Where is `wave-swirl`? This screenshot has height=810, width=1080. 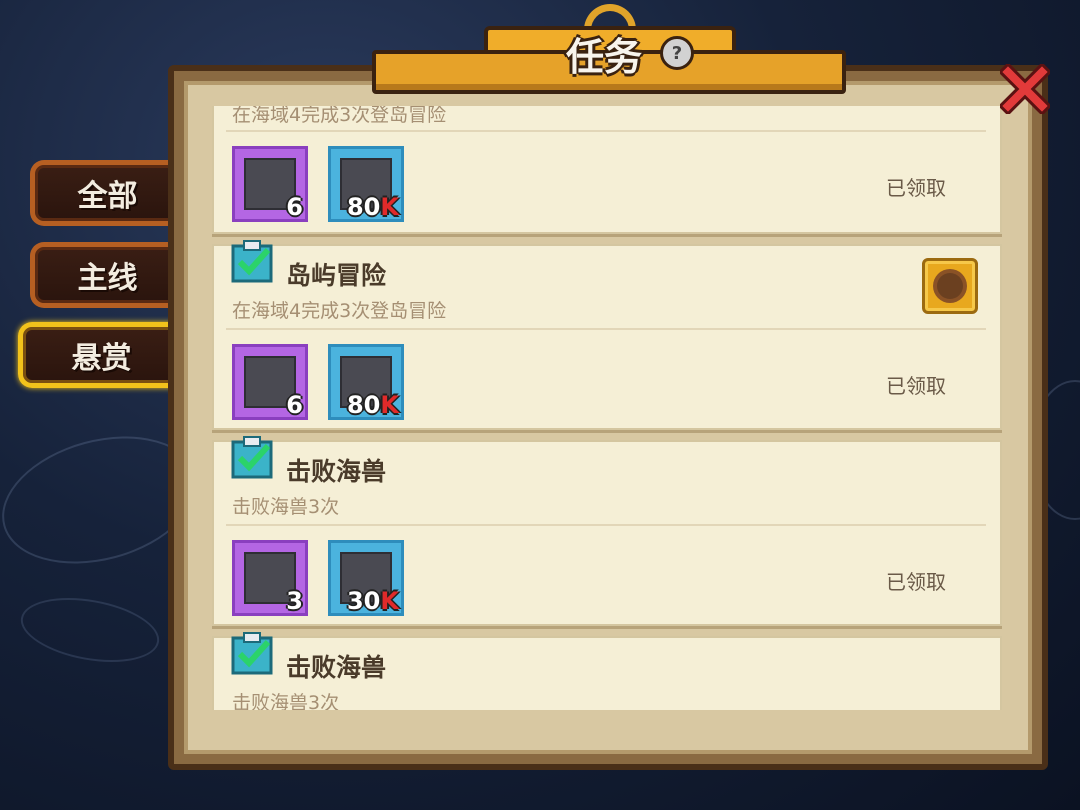 wave-swirl is located at coordinates (90, 630).